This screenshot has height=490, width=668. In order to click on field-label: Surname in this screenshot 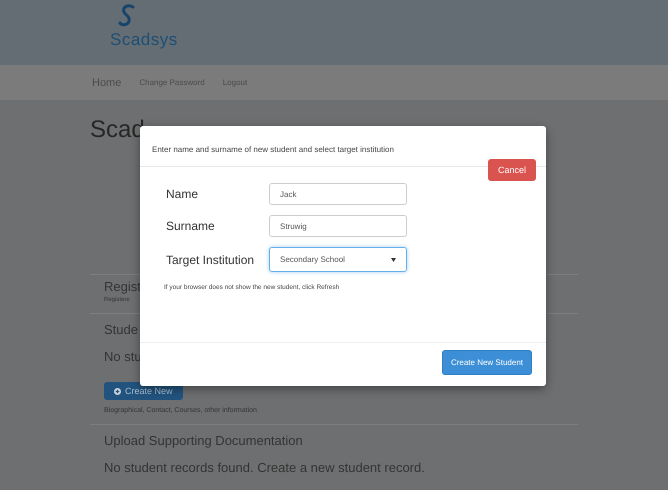, I will do `click(191, 226)`.